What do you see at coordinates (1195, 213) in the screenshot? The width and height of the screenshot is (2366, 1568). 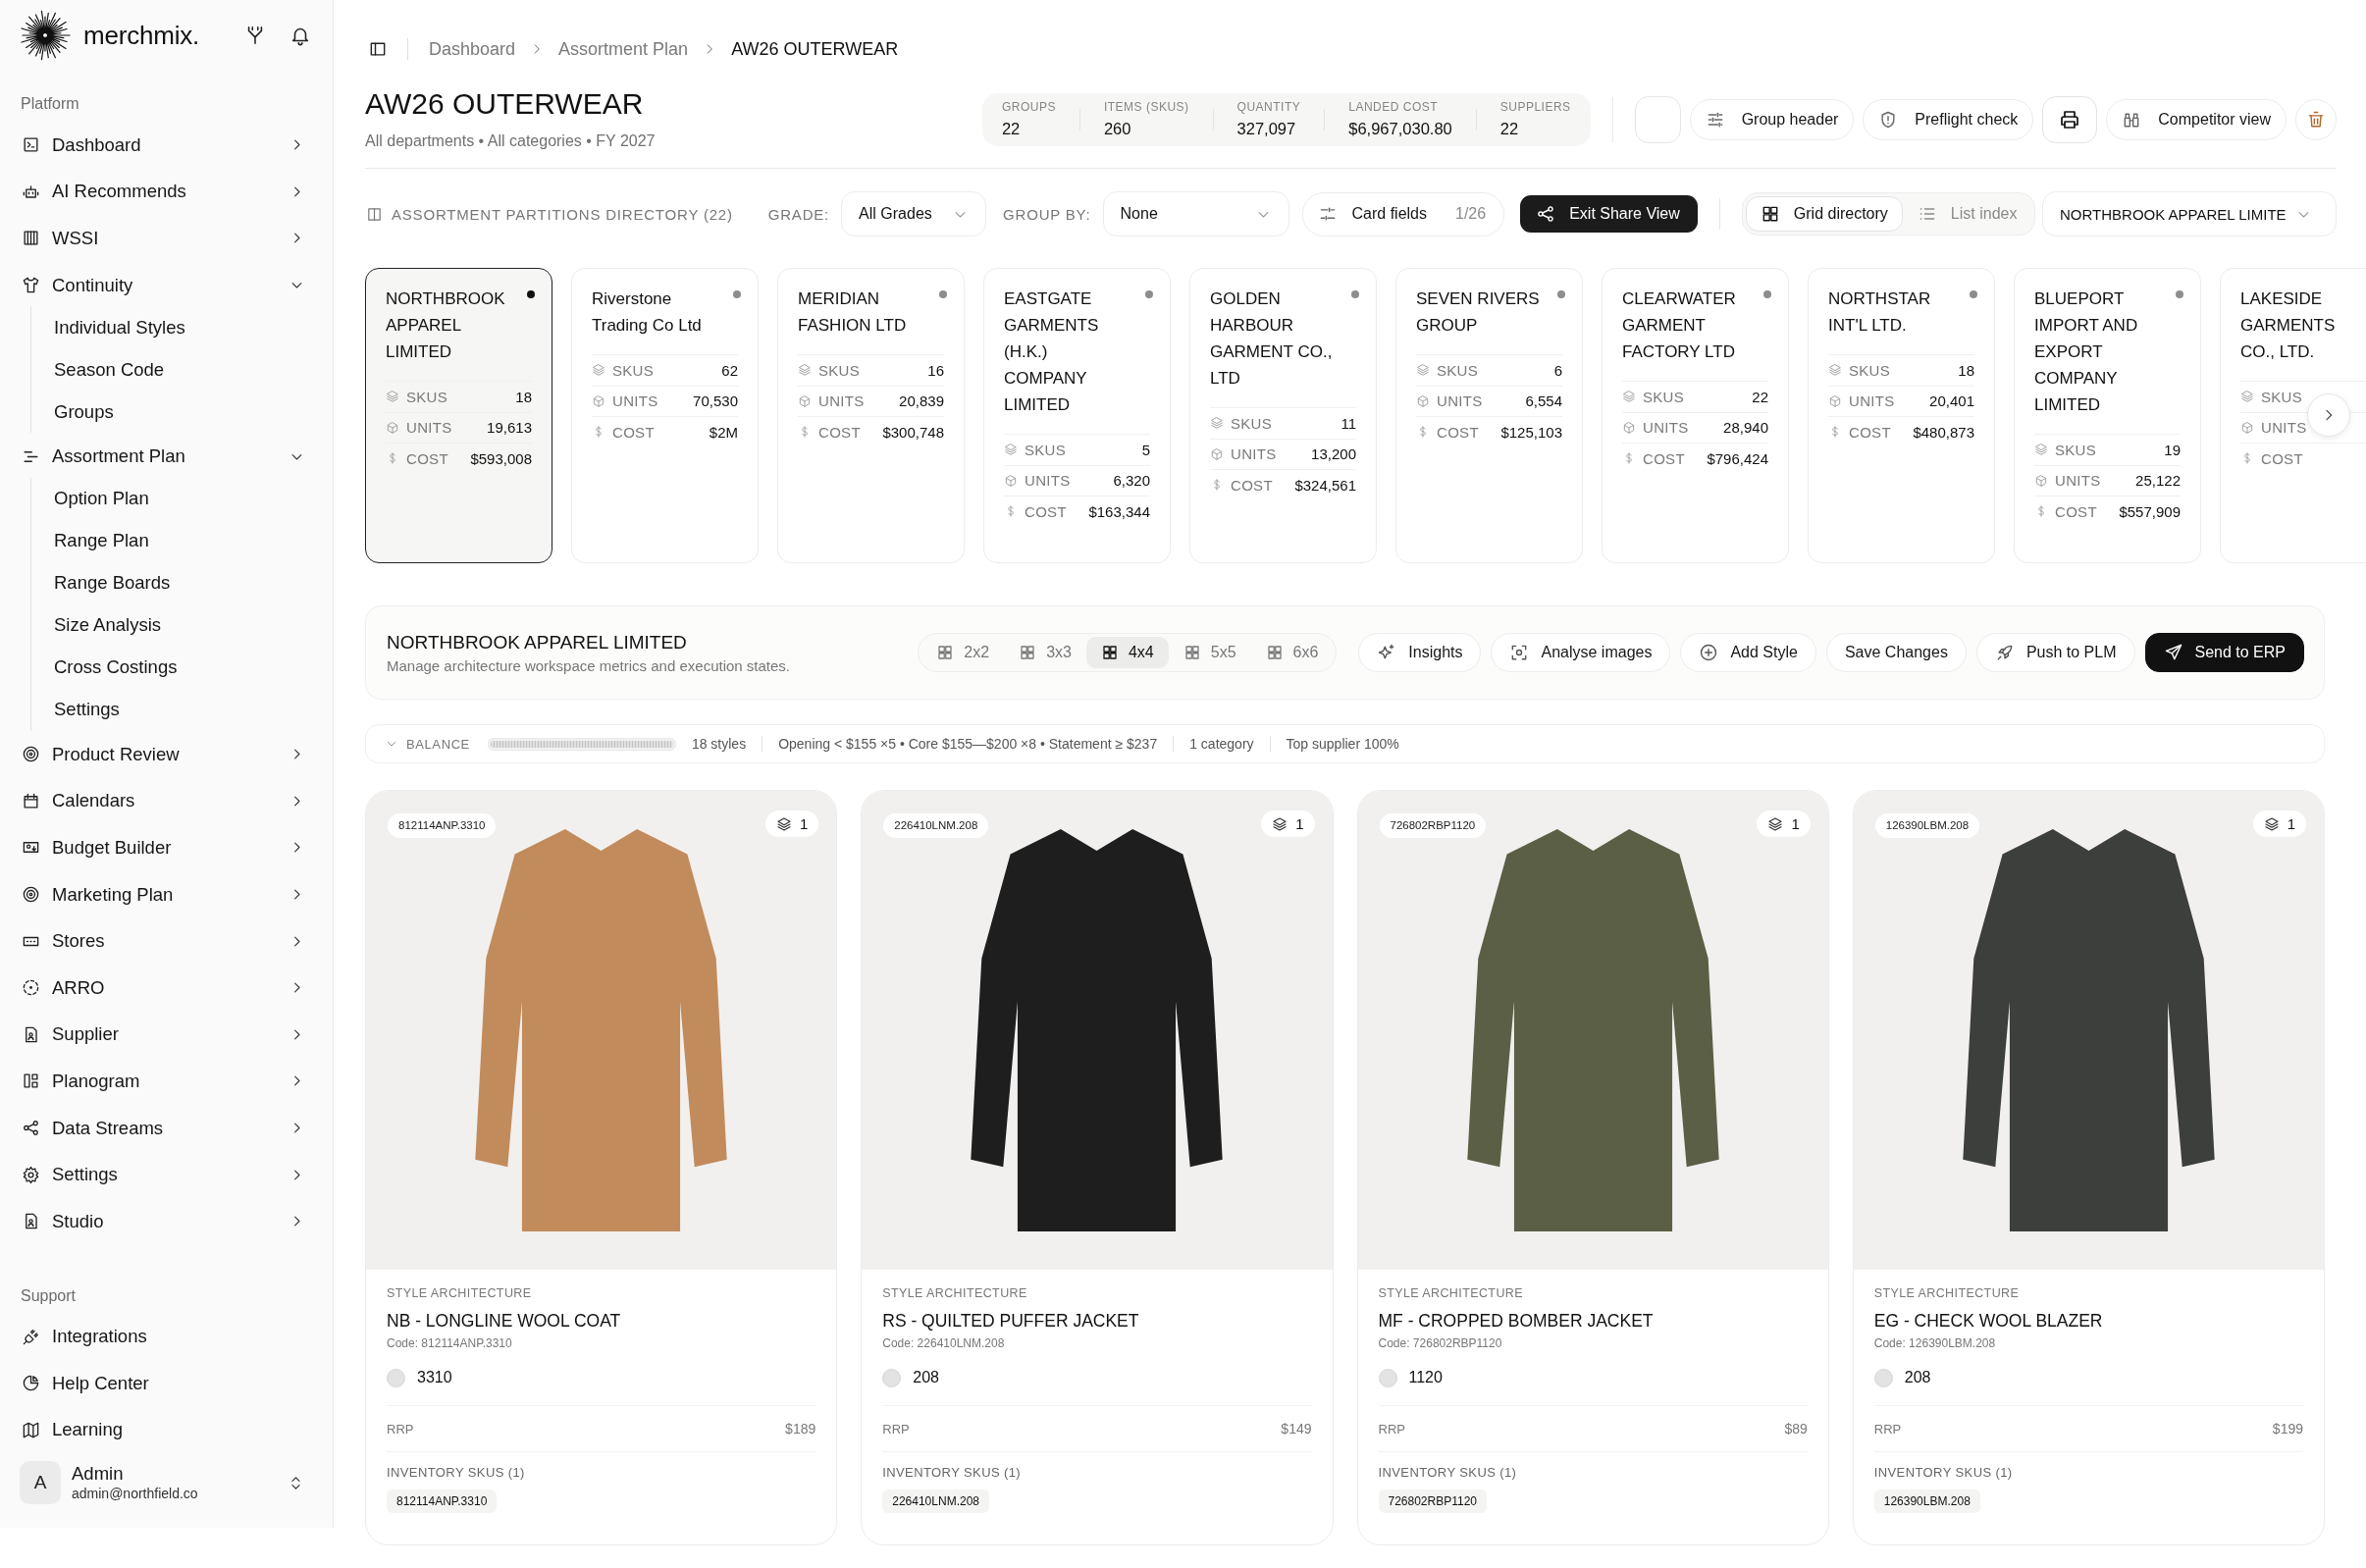 I see `dropdown: None` at bounding box center [1195, 213].